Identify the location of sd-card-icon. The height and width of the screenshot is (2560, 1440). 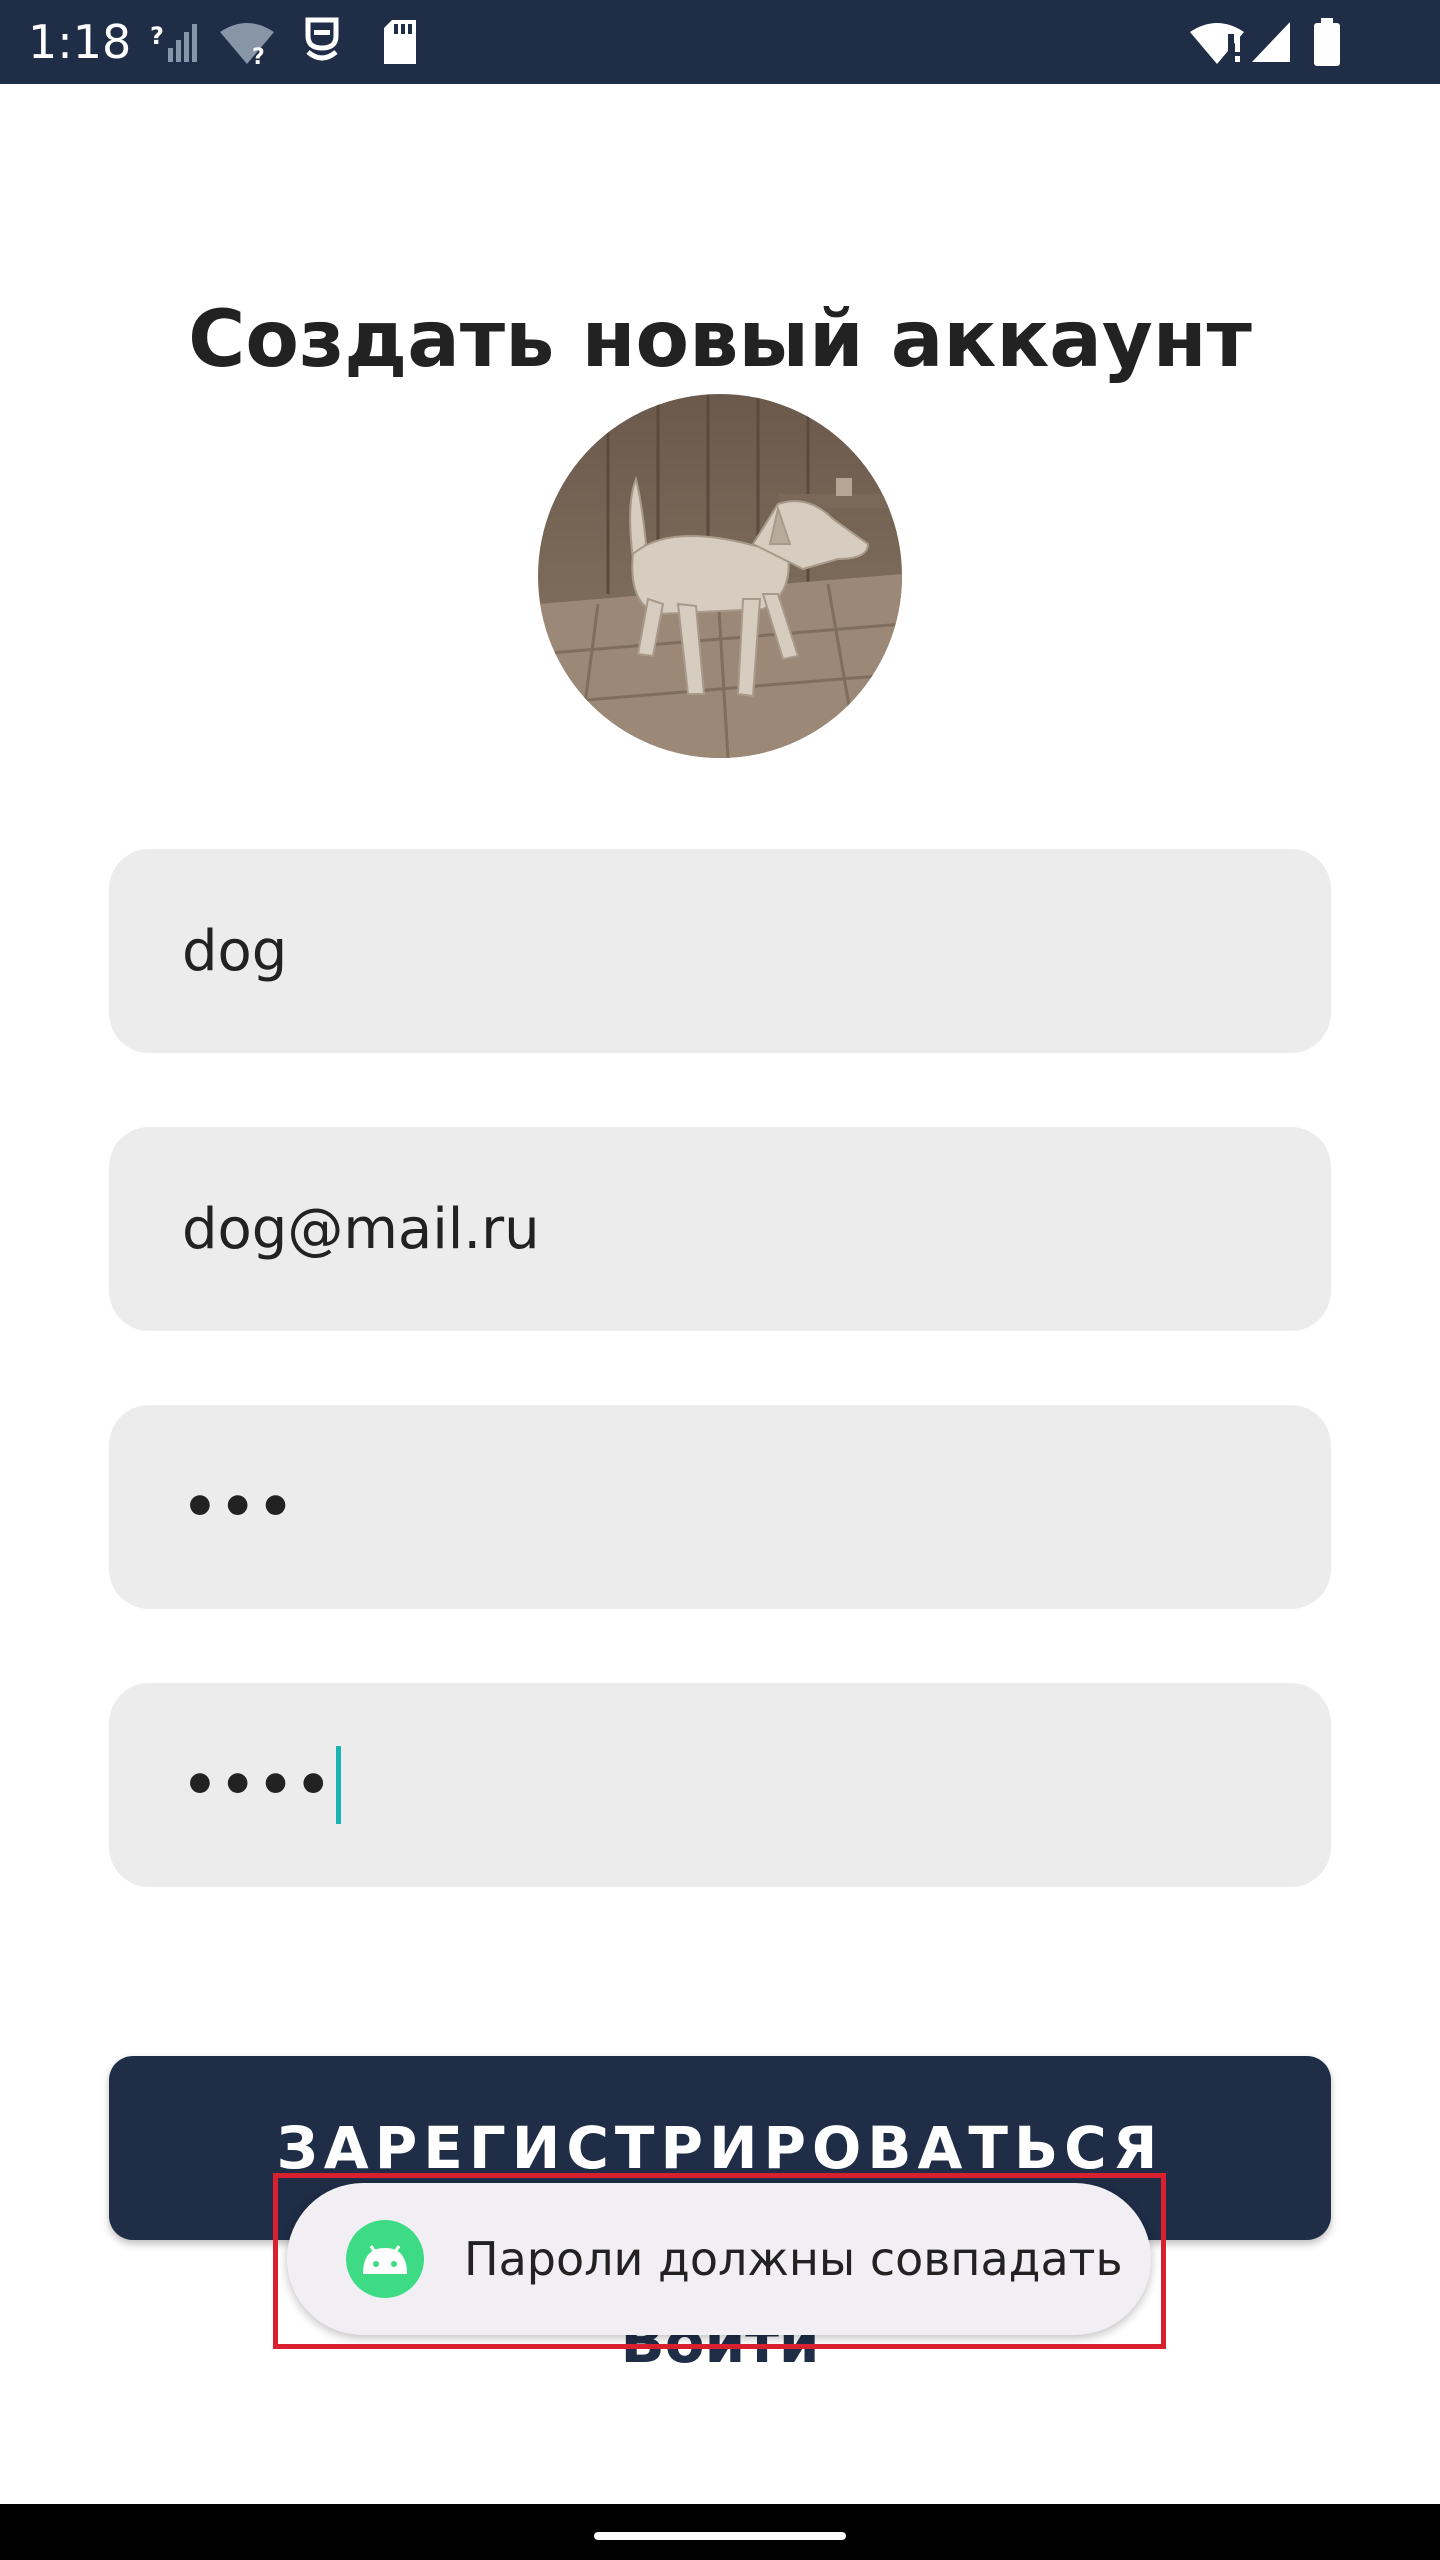
(400, 42).